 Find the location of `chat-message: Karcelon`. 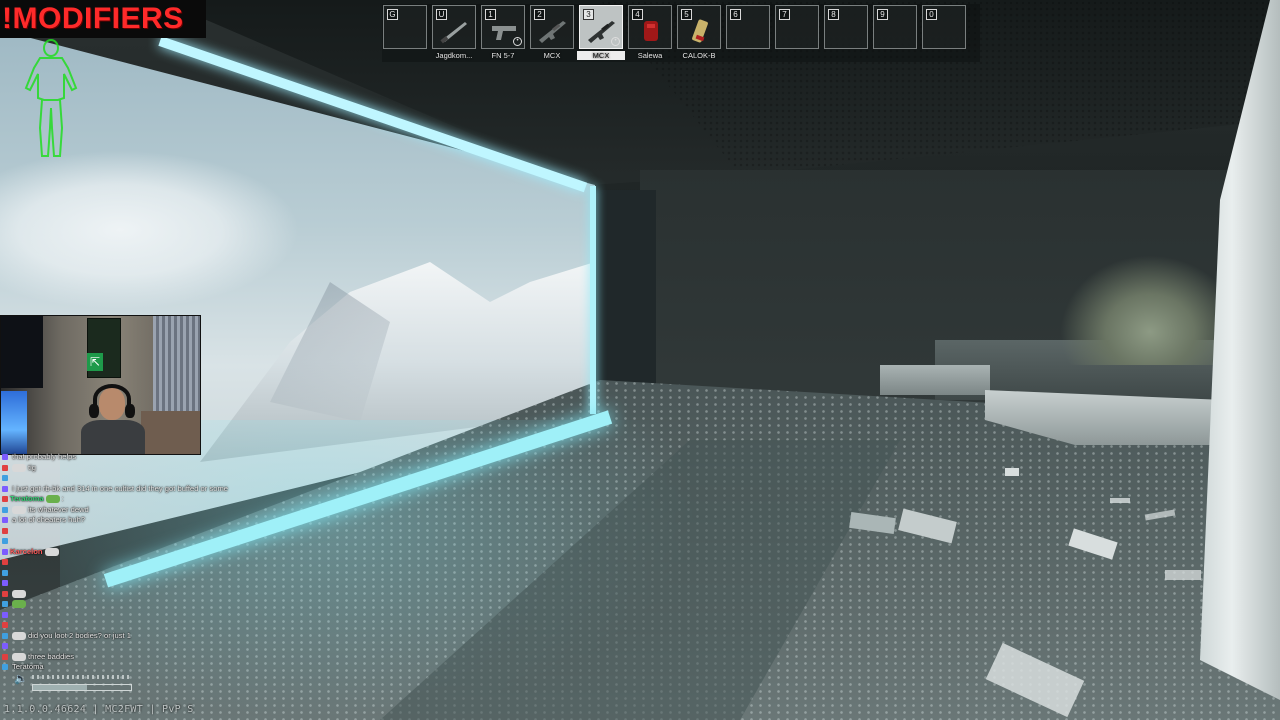

chat-message: Karcelon is located at coordinates (147, 552).